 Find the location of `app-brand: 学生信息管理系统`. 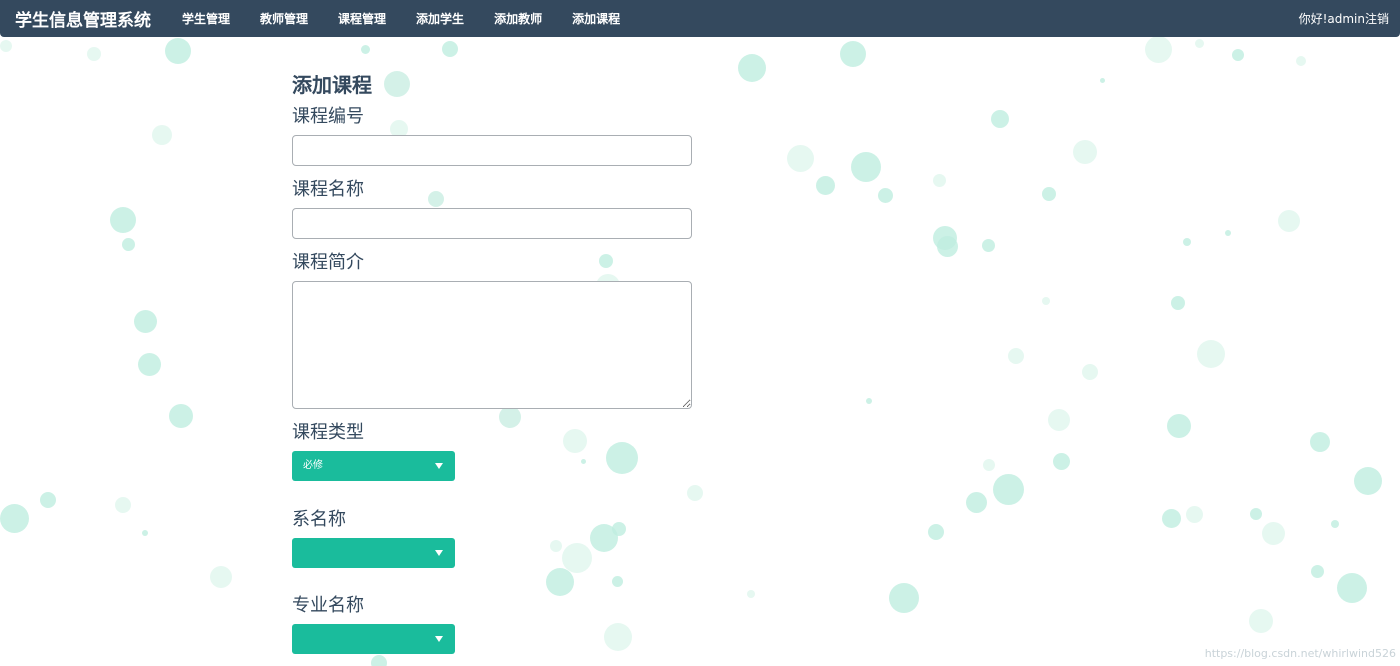

app-brand: 学生信息管理系统 is located at coordinates (83, 18).